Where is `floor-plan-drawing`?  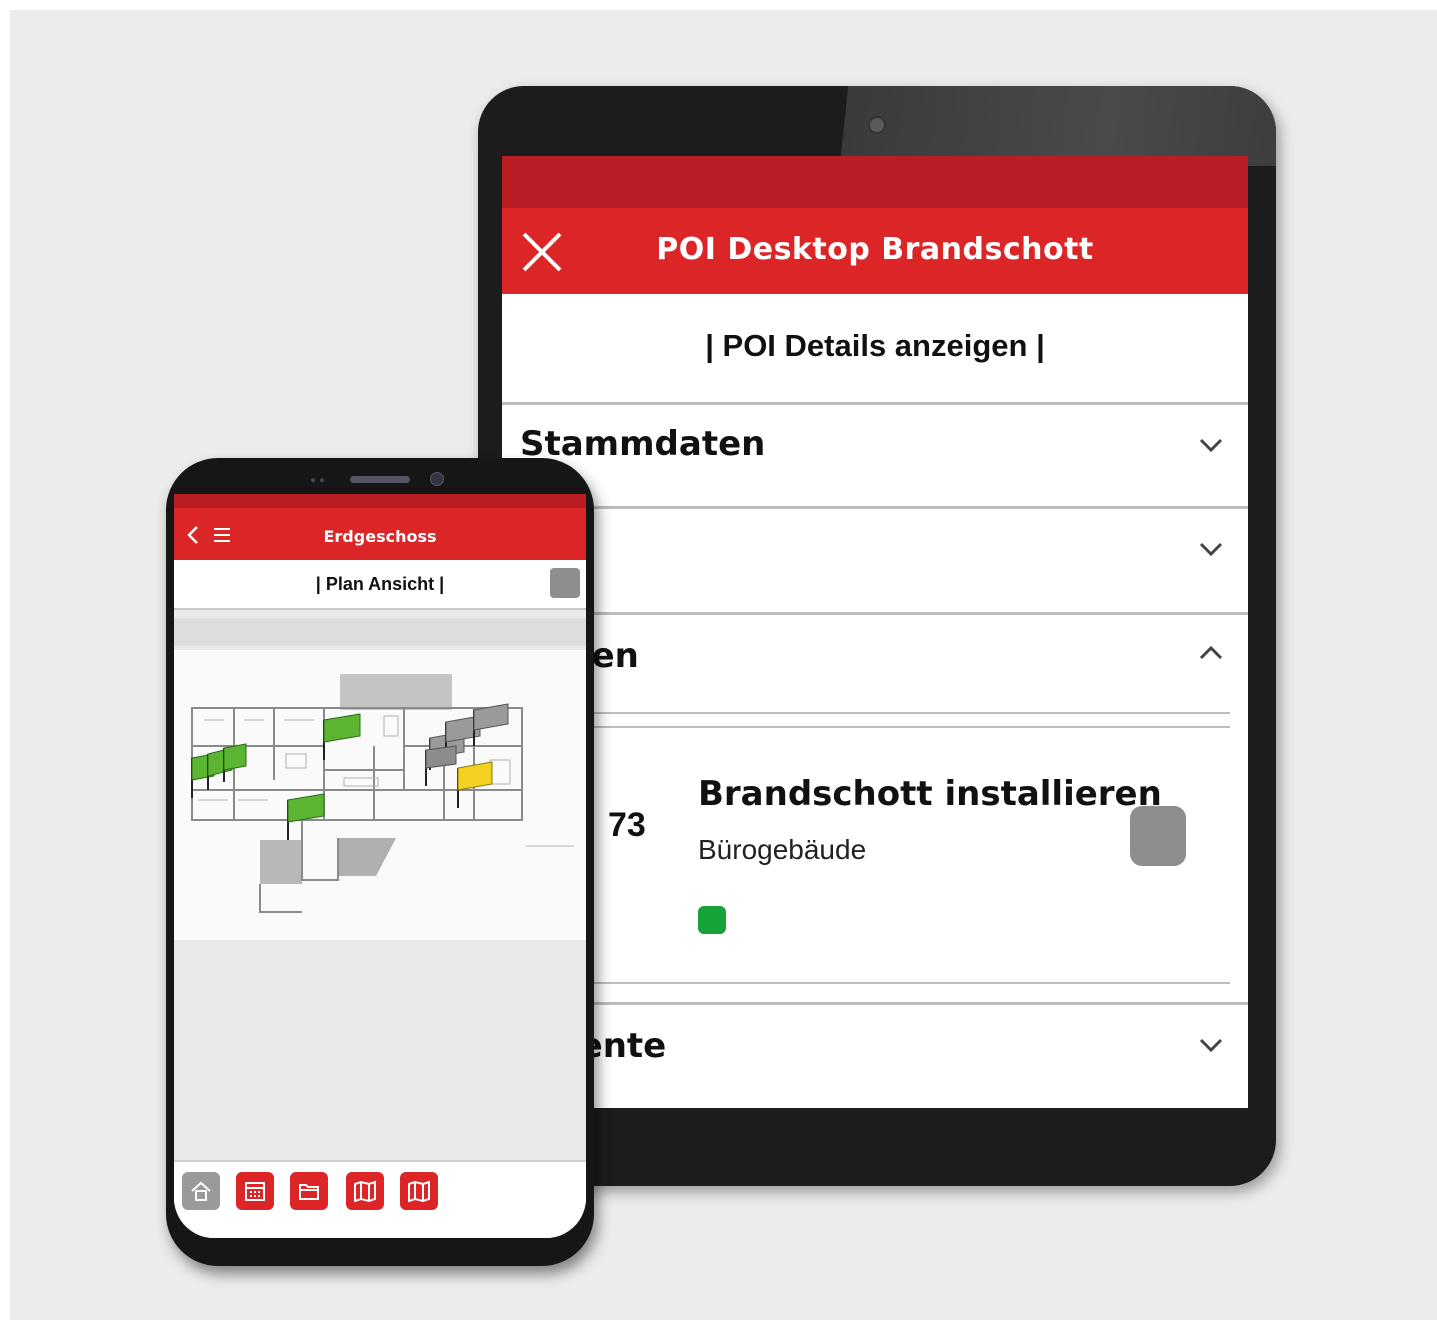 floor-plan-drawing is located at coordinates (380, 795).